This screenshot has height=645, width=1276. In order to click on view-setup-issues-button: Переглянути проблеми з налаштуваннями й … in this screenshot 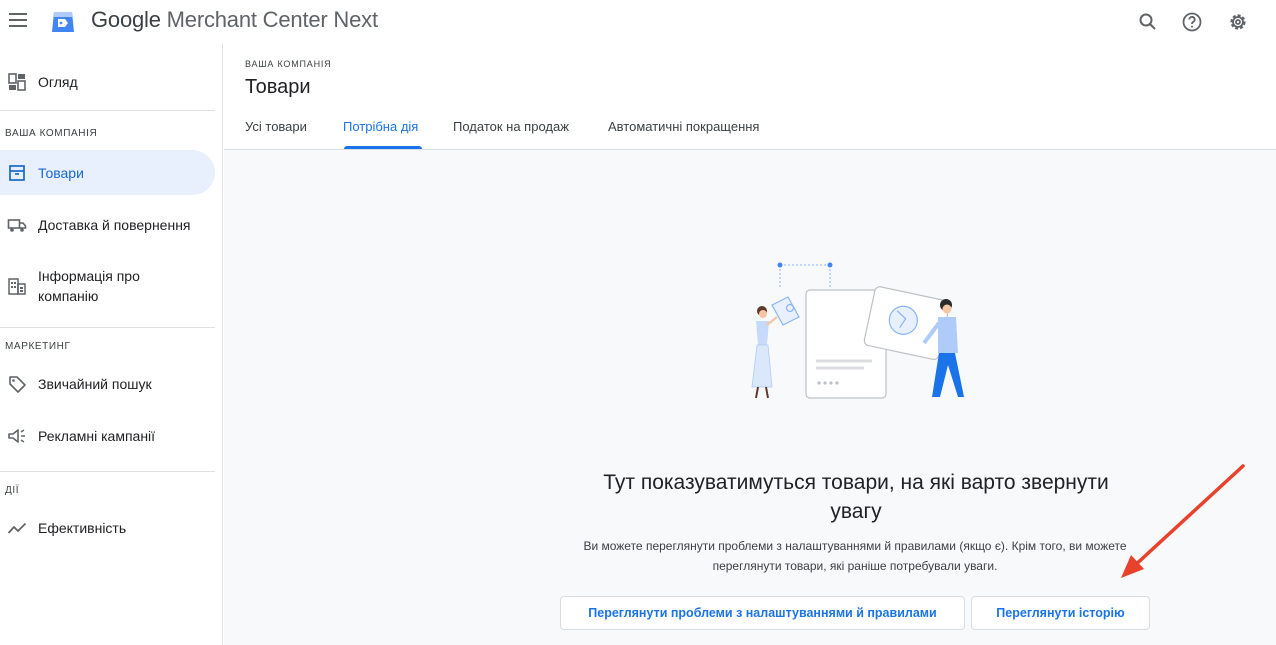, I will do `click(762, 613)`.